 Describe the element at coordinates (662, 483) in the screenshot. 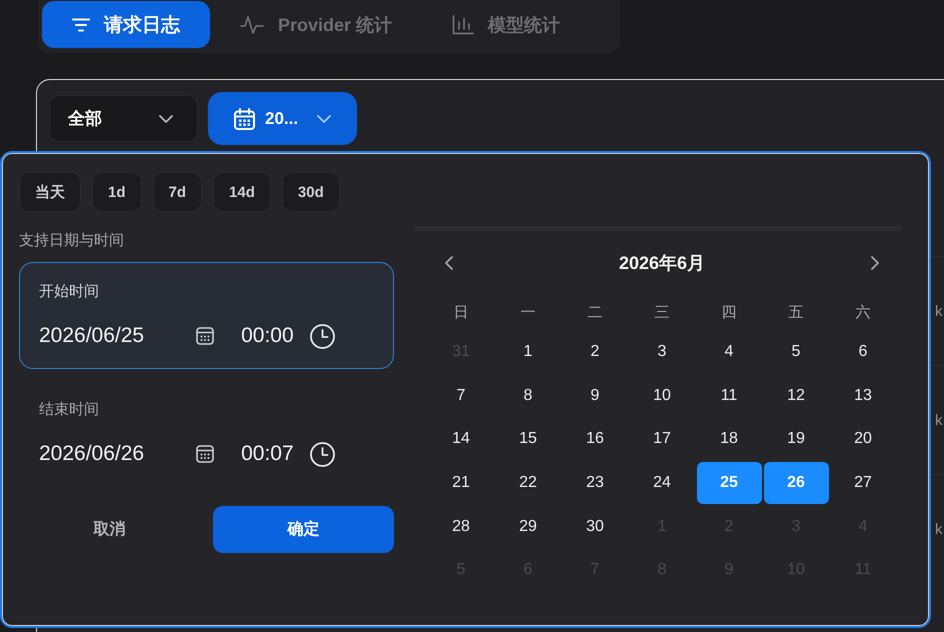

I see `calendar-day: 24` at that location.